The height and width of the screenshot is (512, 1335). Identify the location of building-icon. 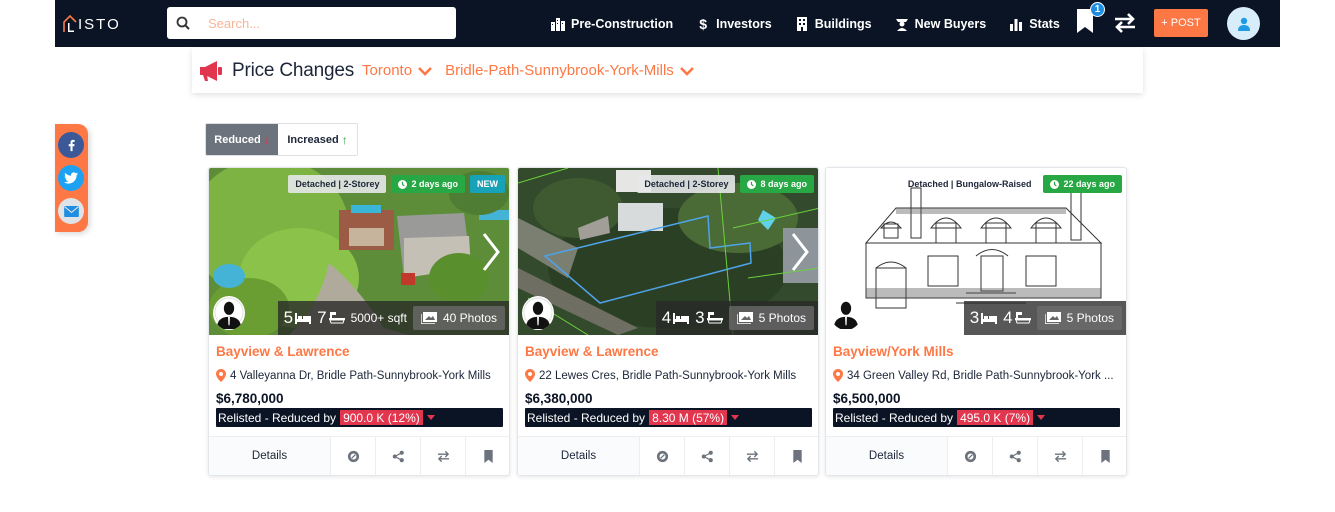
(802, 23).